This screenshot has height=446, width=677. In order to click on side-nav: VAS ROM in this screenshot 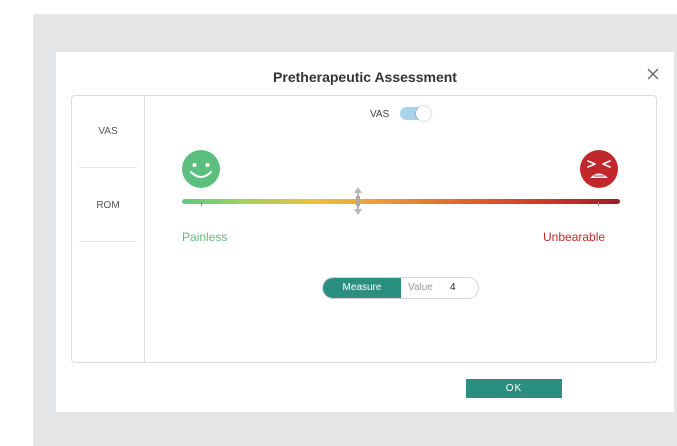, I will do `click(108, 229)`.